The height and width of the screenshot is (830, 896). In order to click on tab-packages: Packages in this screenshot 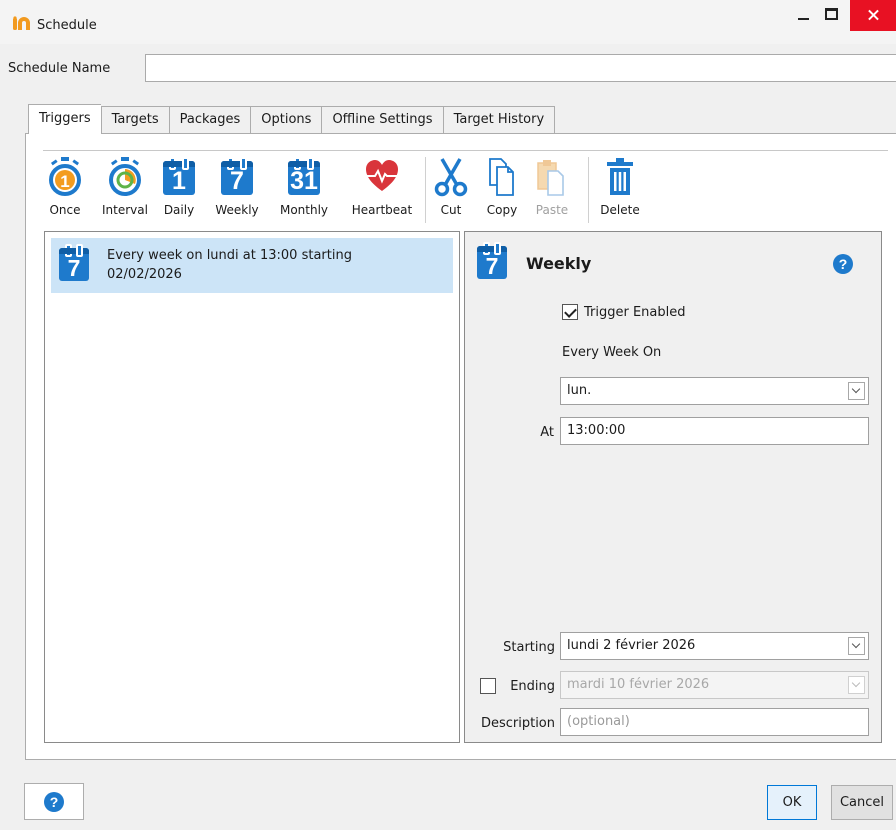, I will do `click(209, 120)`.